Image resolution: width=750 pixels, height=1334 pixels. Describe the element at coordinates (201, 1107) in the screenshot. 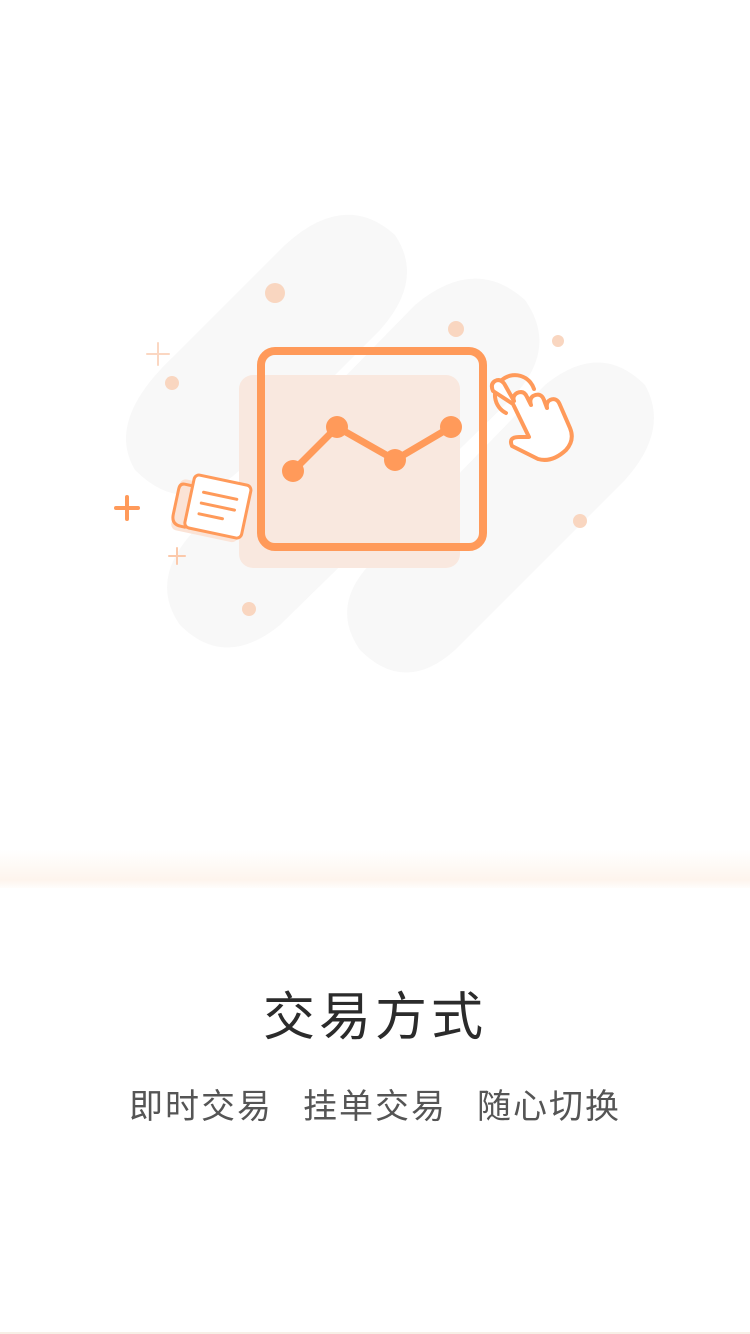

I see `feature-instant-trade: 即时交易` at that location.